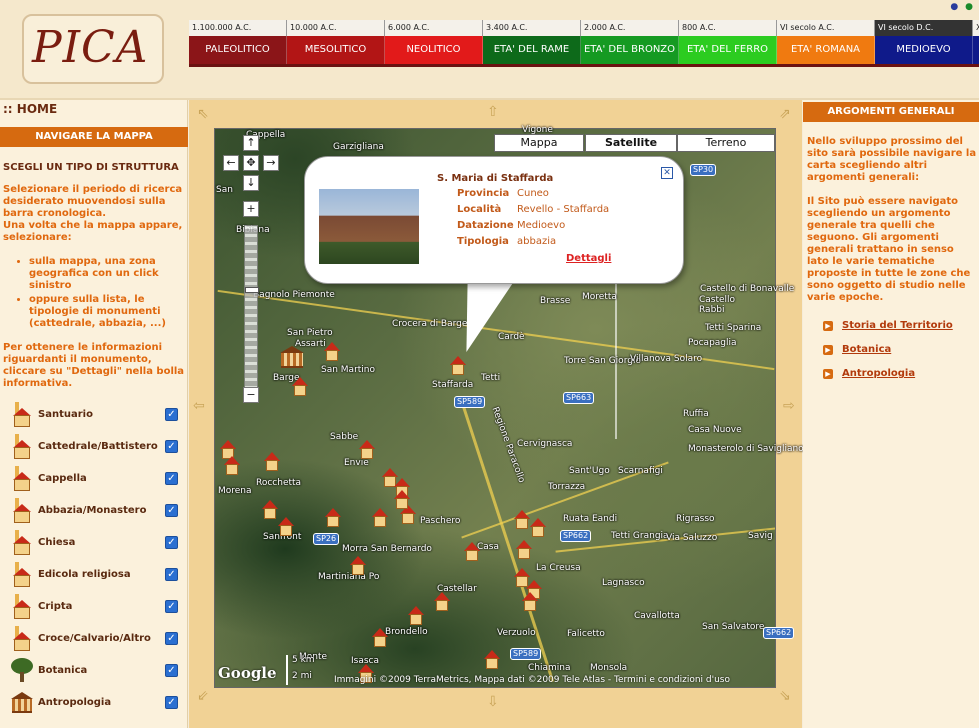  What do you see at coordinates (567, 487) in the screenshot?
I see `map-place-label: Torrazza` at bounding box center [567, 487].